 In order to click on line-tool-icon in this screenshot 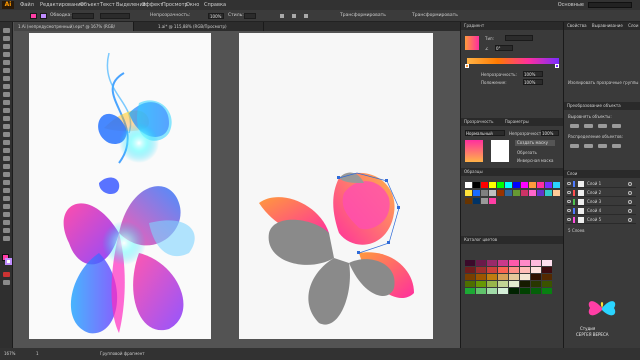, I will do `click(6, 70)`.